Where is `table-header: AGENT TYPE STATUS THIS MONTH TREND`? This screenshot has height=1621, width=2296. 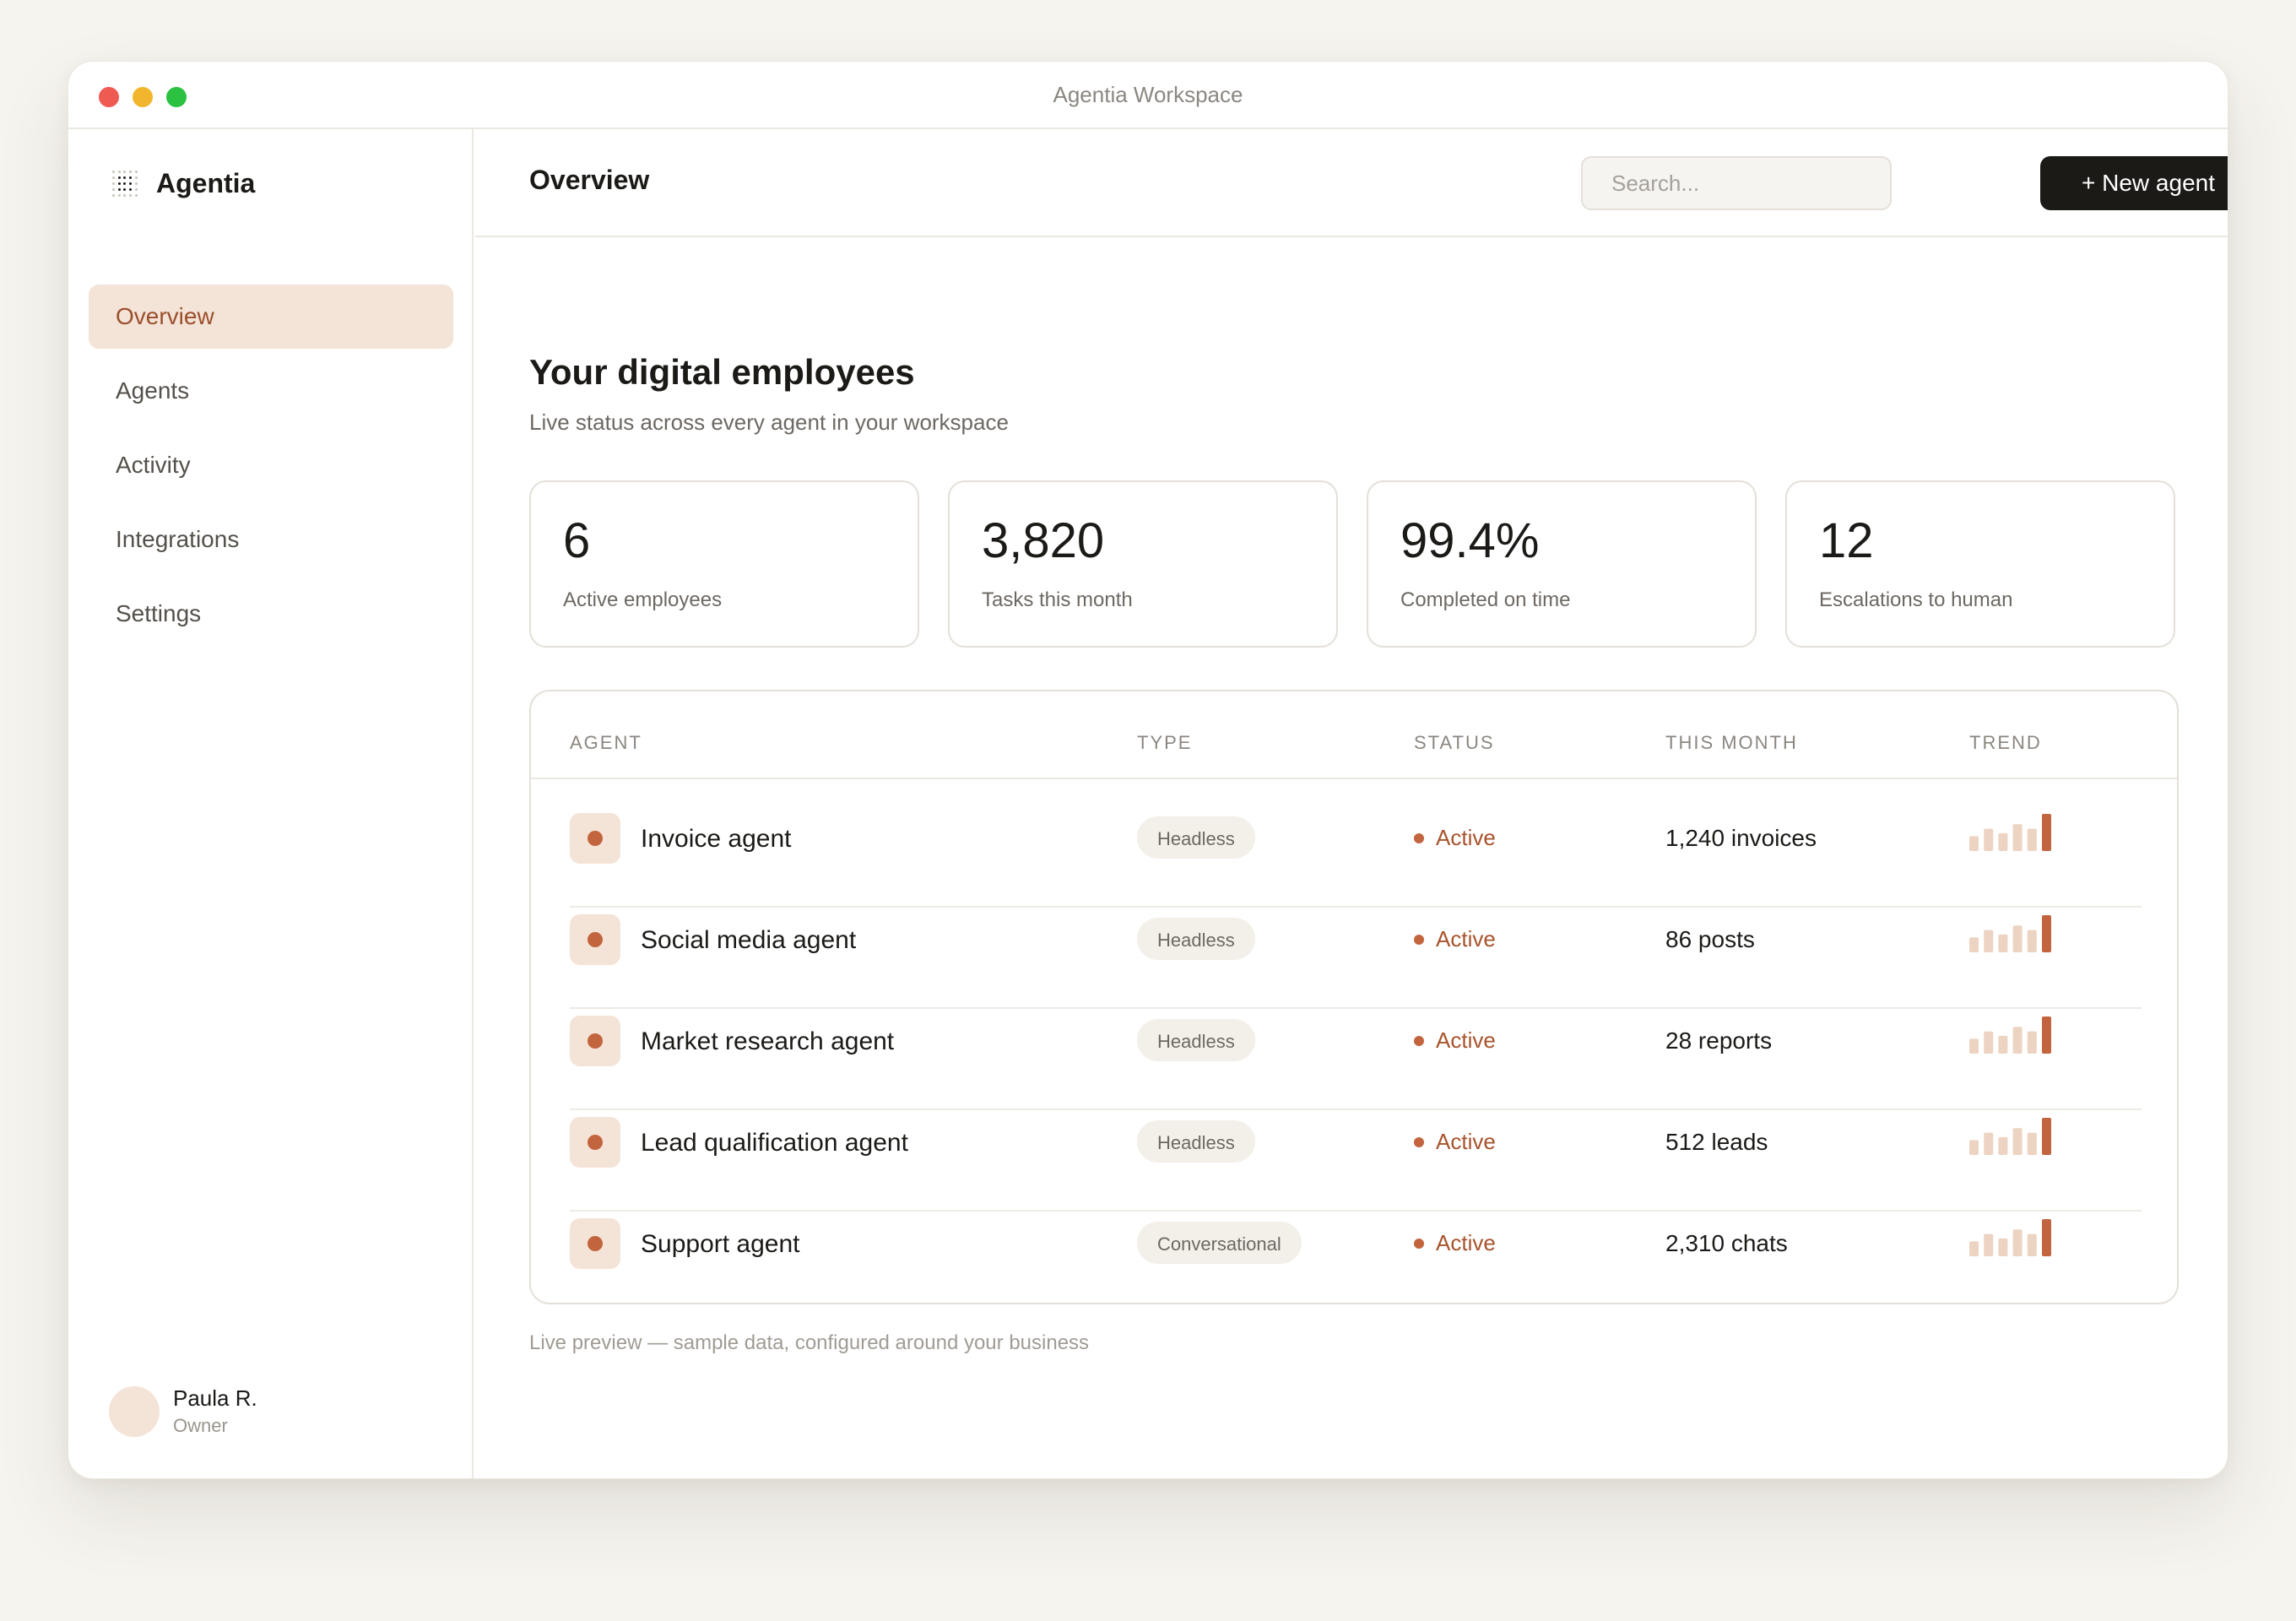
table-header: AGENT TYPE STATUS THIS MONTH TREND is located at coordinates (1354, 735).